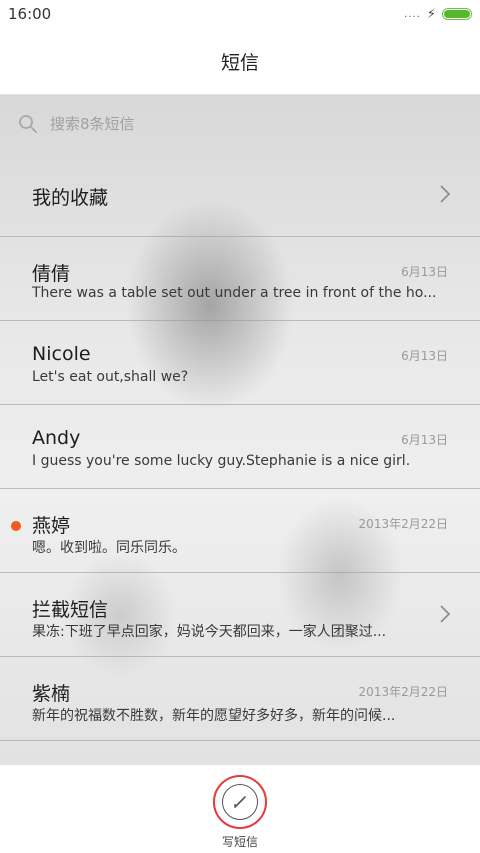 The height and width of the screenshot is (853, 480). What do you see at coordinates (70, 198) in the screenshot?
I see `conversation-name: 我的收藏` at bounding box center [70, 198].